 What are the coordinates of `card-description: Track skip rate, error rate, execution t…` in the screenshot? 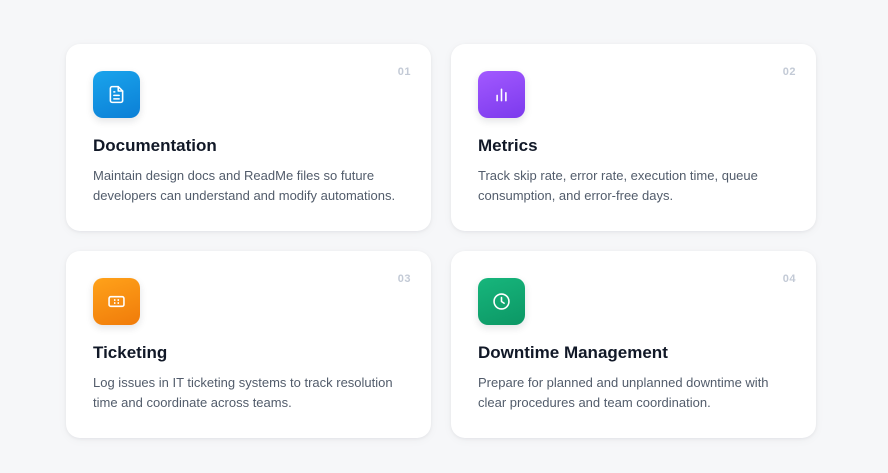 It's located at (618, 185).